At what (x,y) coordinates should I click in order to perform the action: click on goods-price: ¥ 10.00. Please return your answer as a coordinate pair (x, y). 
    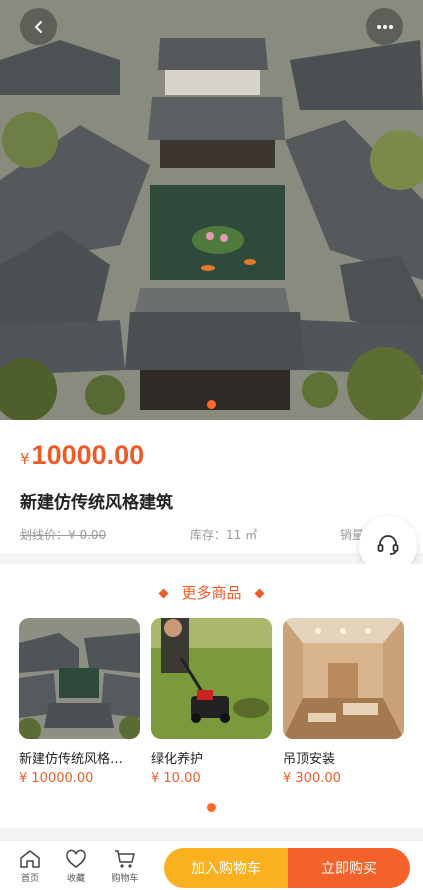
    Looking at the image, I should click on (176, 778).